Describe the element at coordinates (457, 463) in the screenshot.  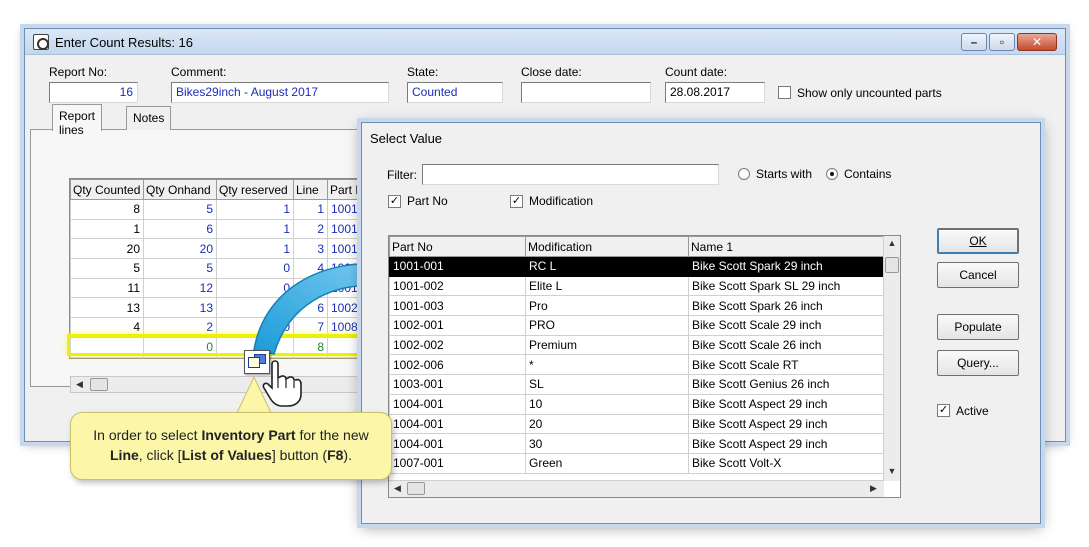
I see `cell-part-no: 1007-001` at that location.